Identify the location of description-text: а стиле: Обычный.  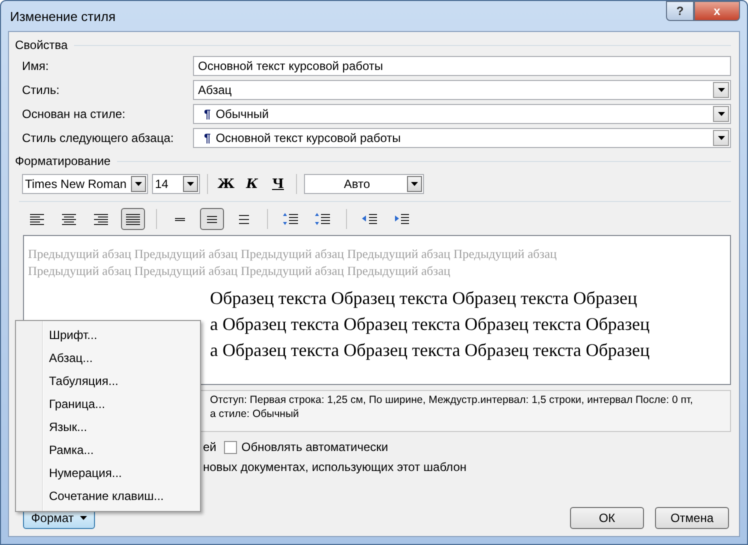
(255, 414).